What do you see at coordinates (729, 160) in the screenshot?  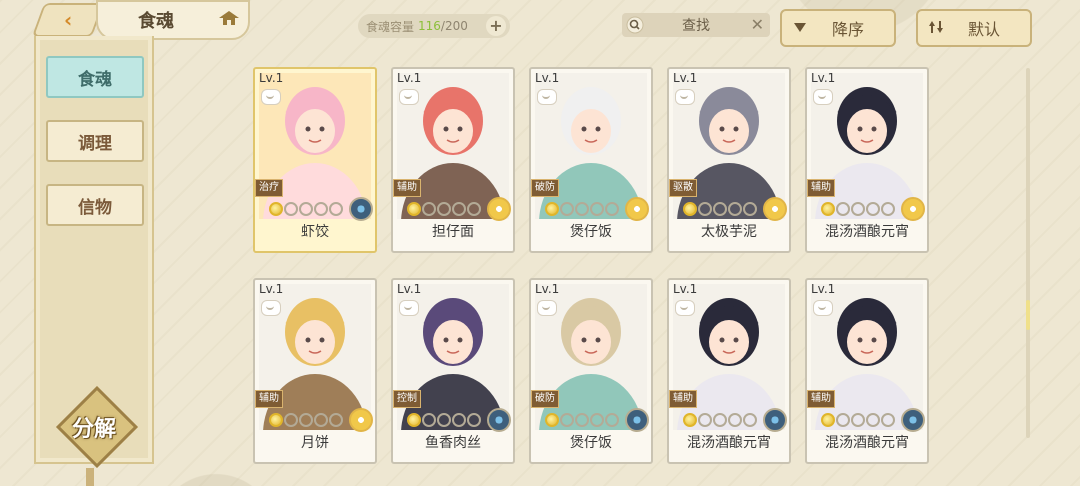 I see `food-soul-card: Lv.1 驱散 太极芋泥` at bounding box center [729, 160].